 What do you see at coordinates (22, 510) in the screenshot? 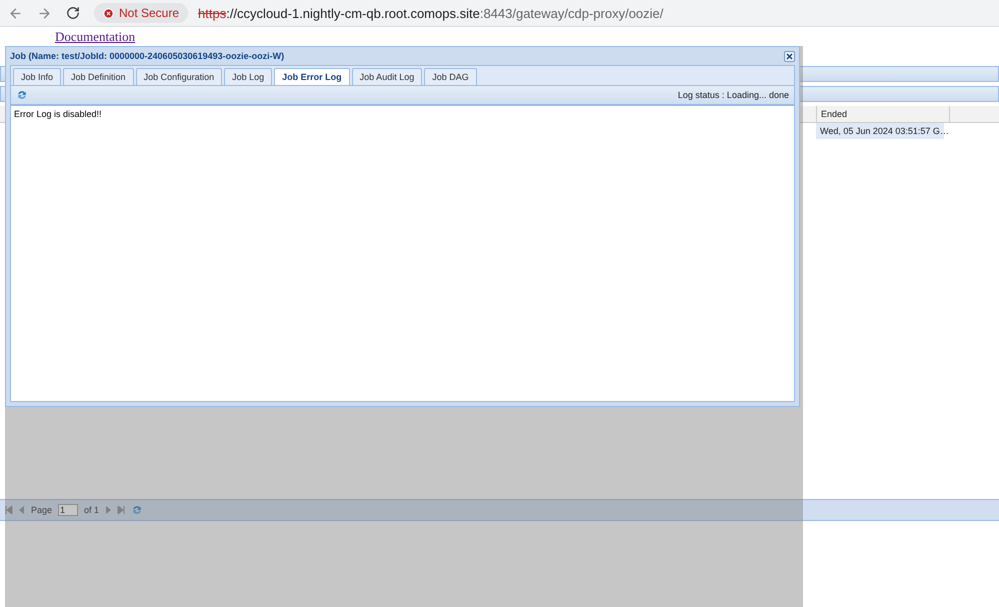
I see `prev-page-icon` at bounding box center [22, 510].